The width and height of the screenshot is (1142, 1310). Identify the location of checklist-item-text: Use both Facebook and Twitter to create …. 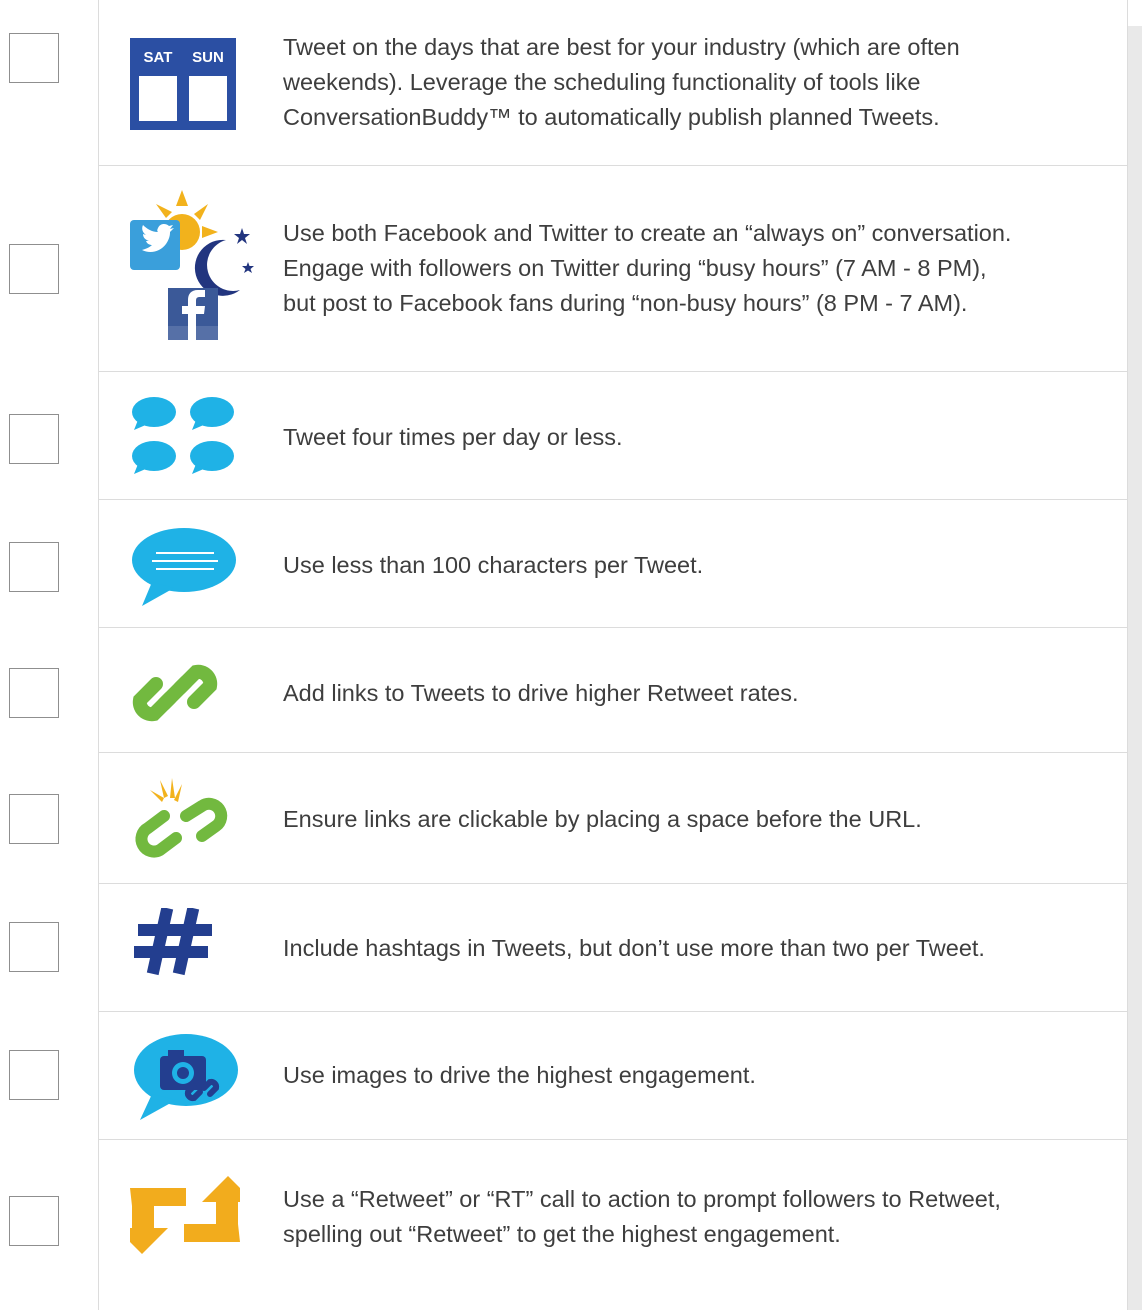
(647, 268).